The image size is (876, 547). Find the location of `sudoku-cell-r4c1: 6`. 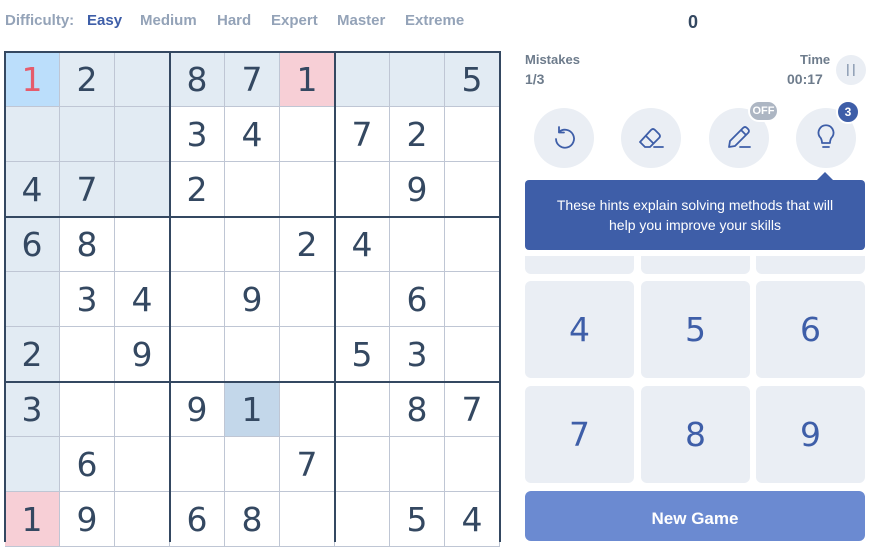

sudoku-cell-r4c1: 6 is located at coordinates (32, 244).